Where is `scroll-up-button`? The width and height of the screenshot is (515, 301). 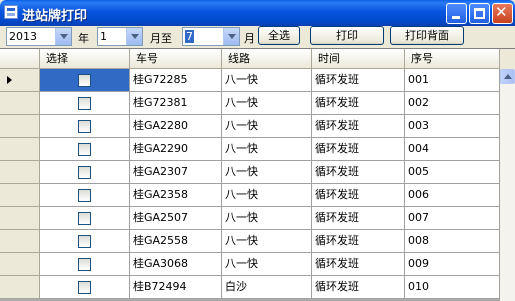
scroll-up-button is located at coordinates (507, 76).